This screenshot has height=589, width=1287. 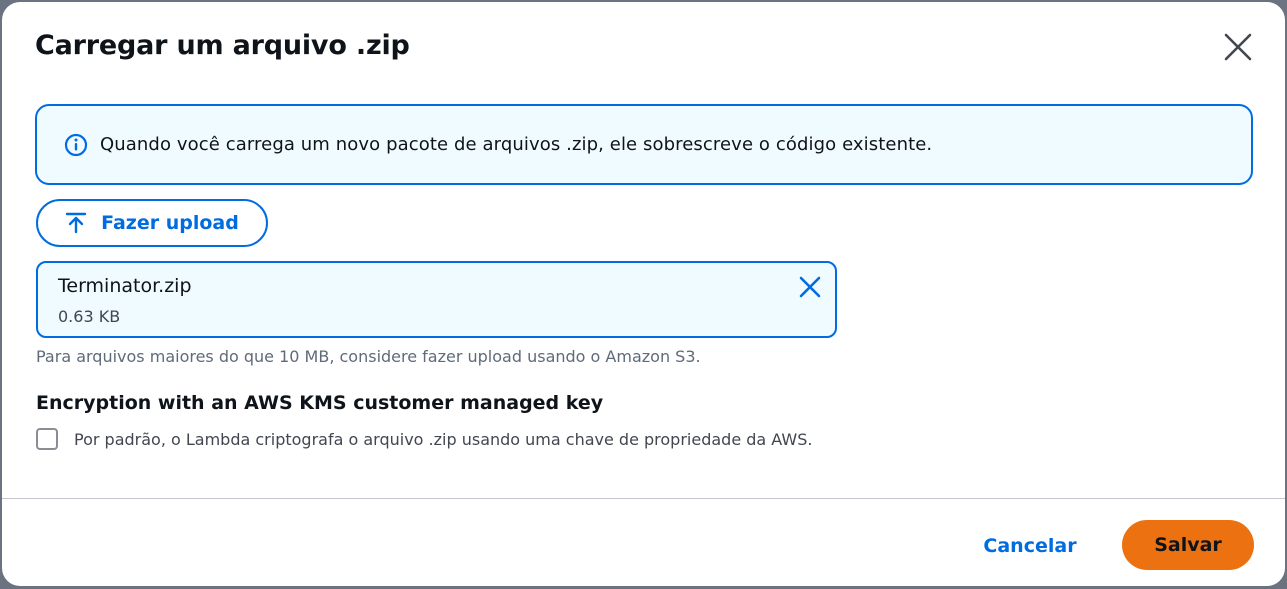 I want to click on remove-file-button, so click(x=810, y=287).